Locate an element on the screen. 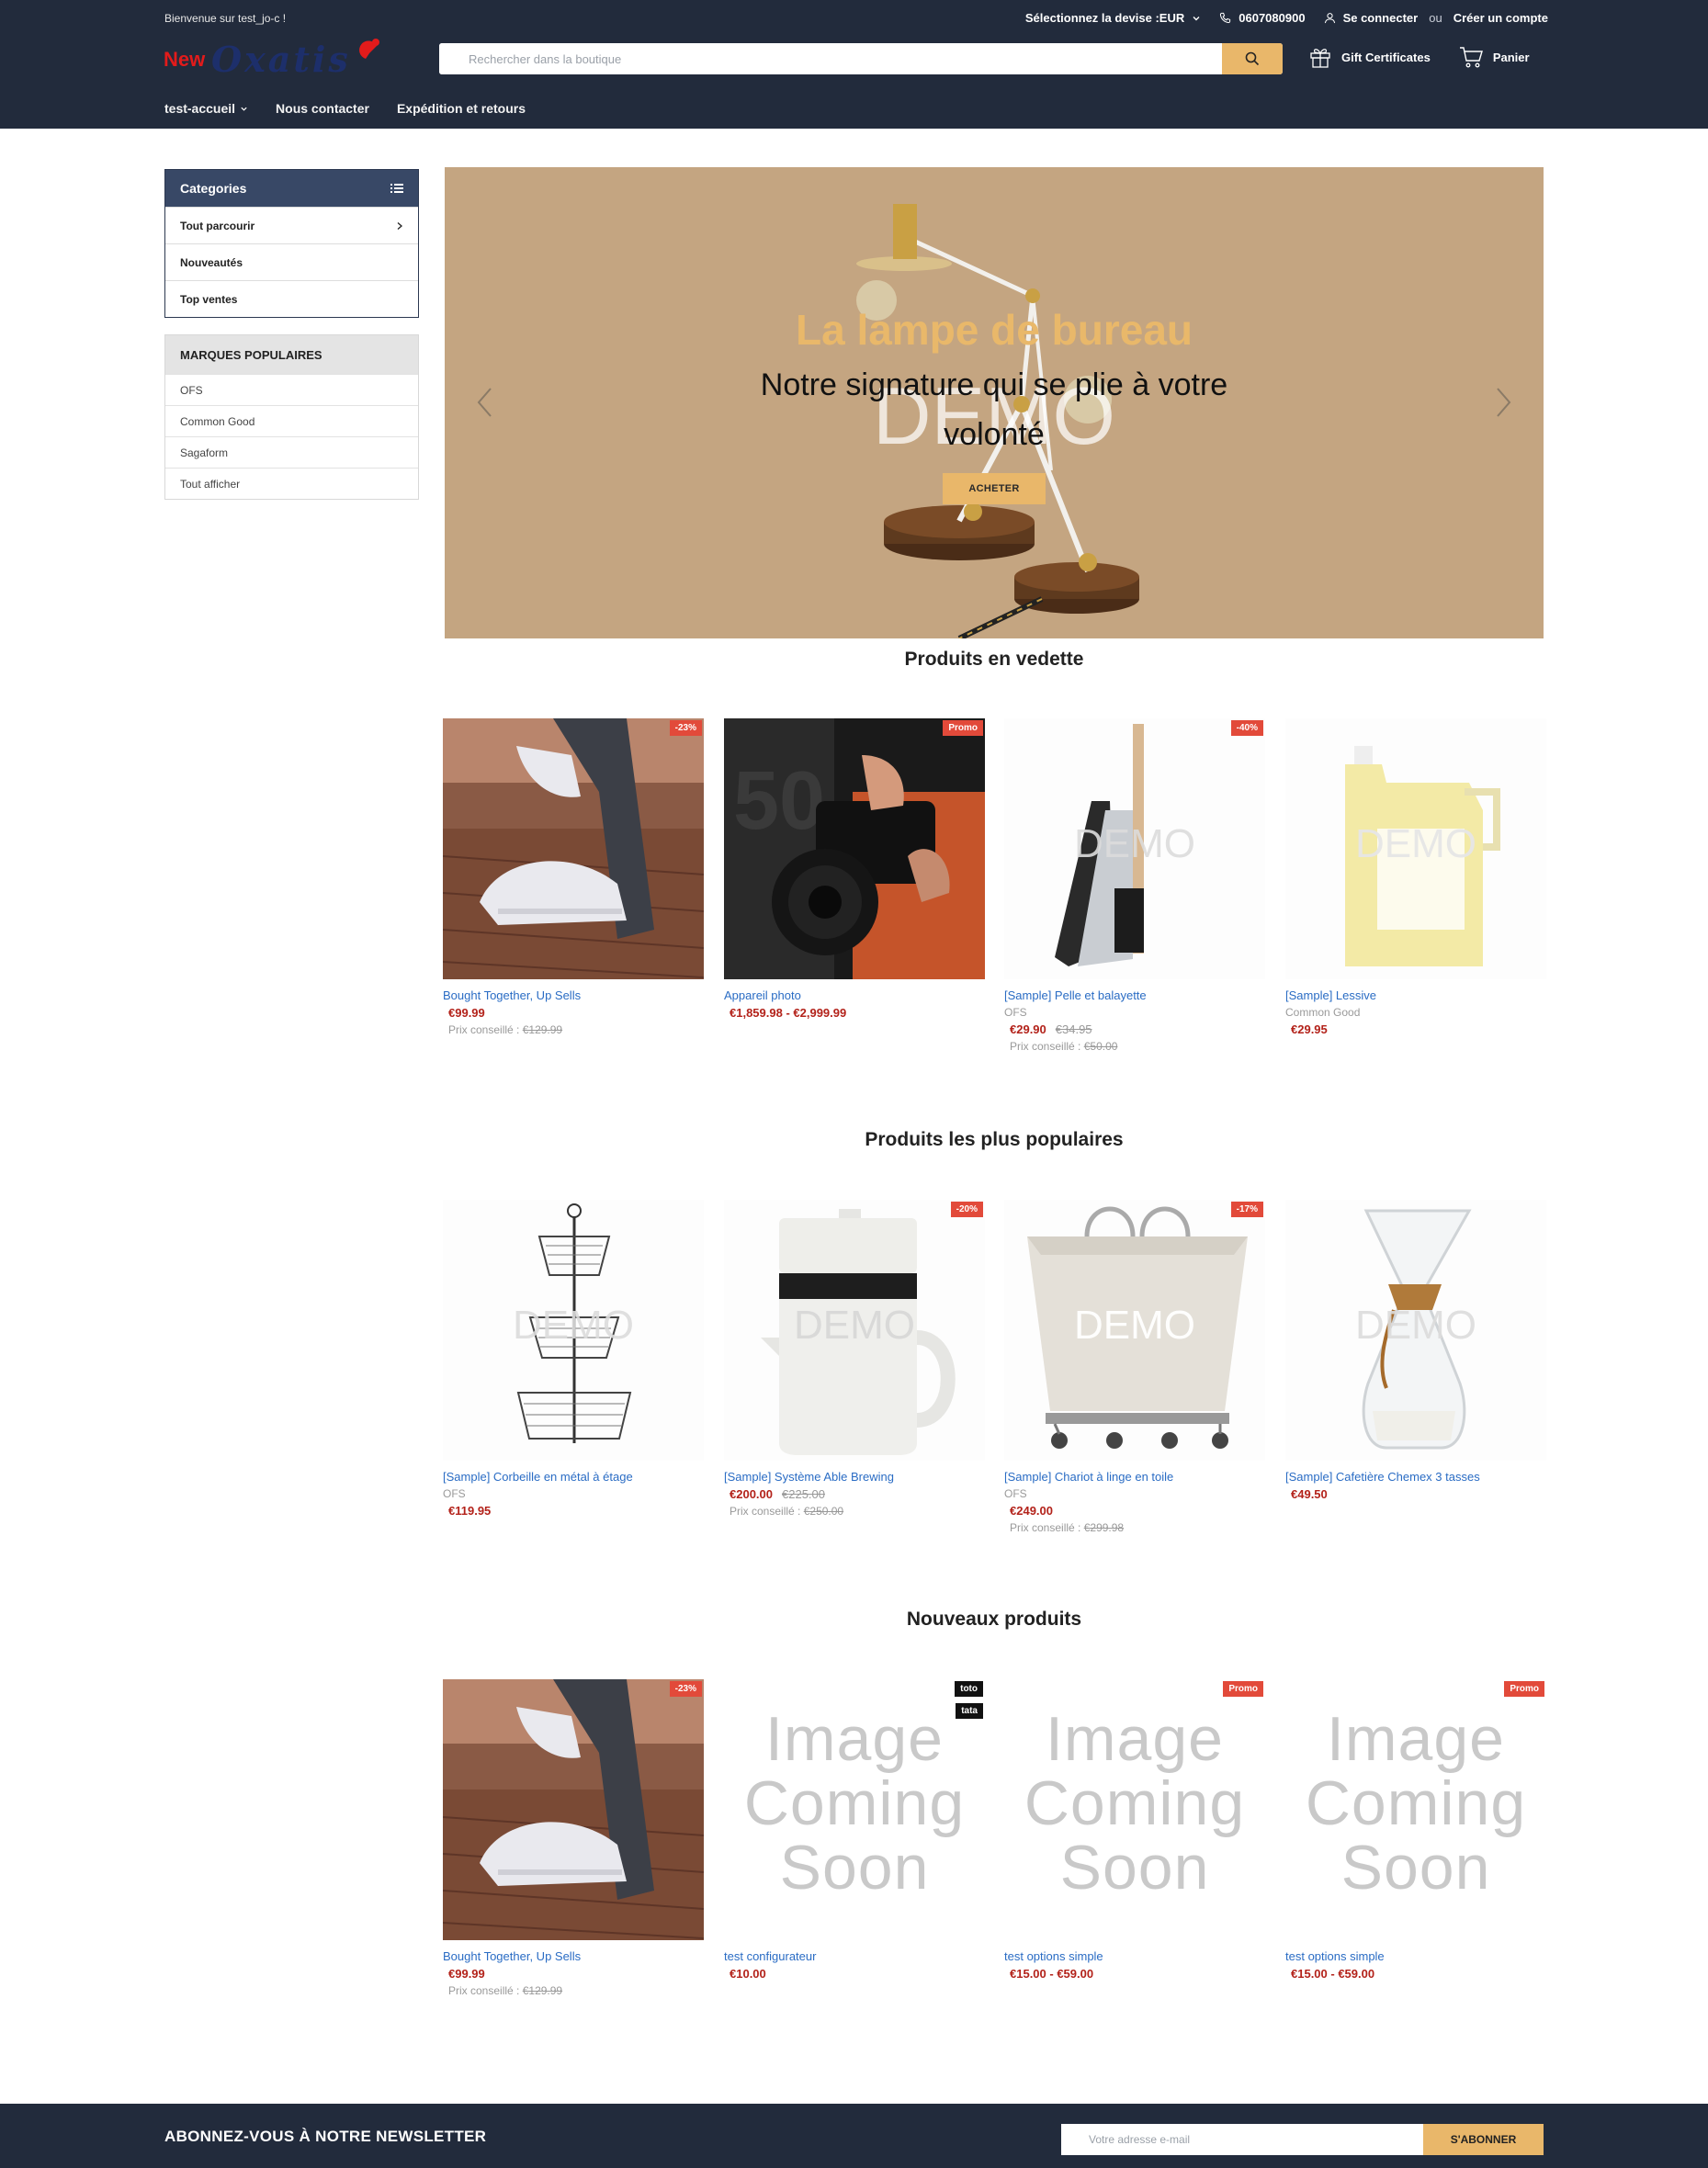 The width and height of the screenshot is (1708, 2168). categories-title: Categories is located at coordinates (213, 188).